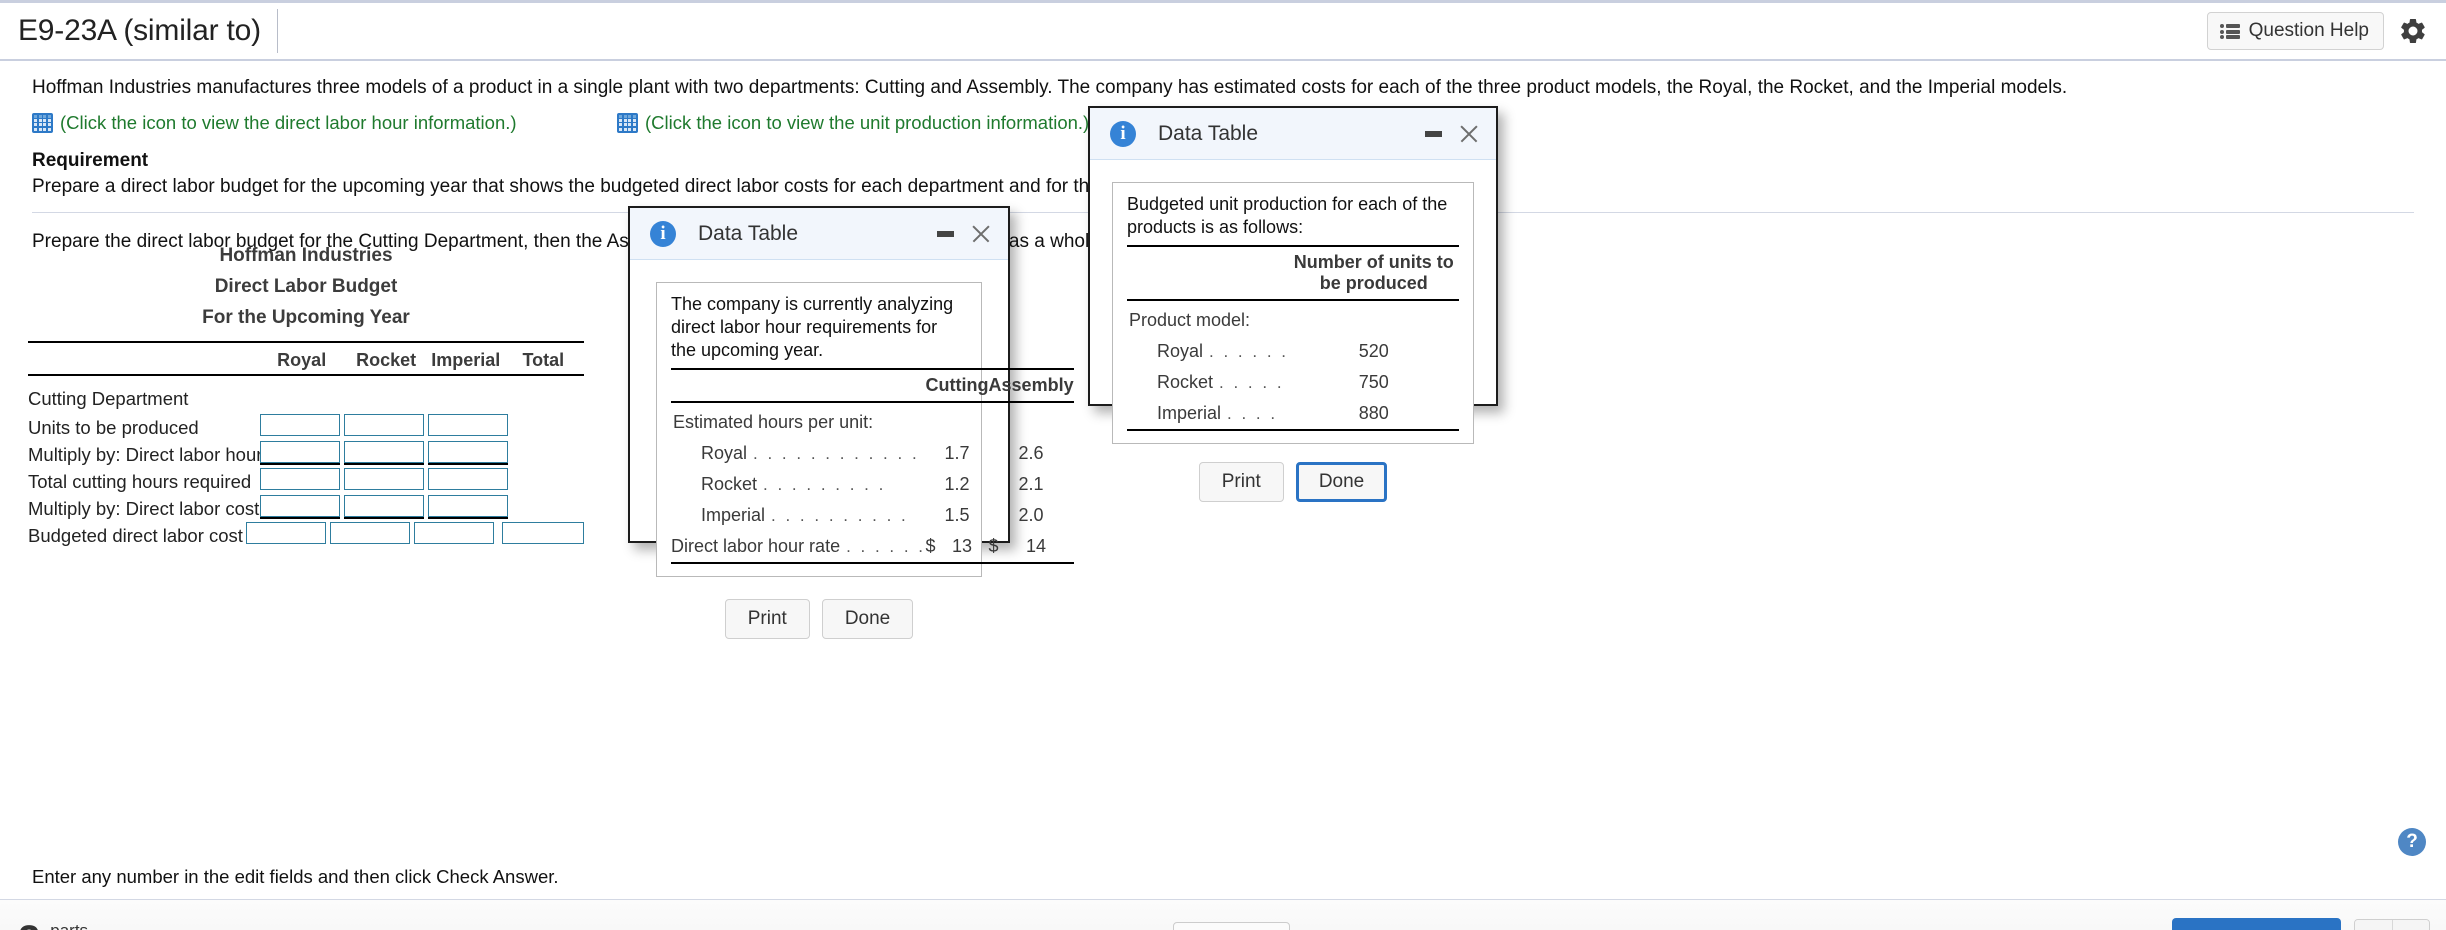 This screenshot has width=2446, height=930. What do you see at coordinates (386, 360) in the screenshot?
I see `column-header-rocket: Rocket` at bounding box center [386, 360].